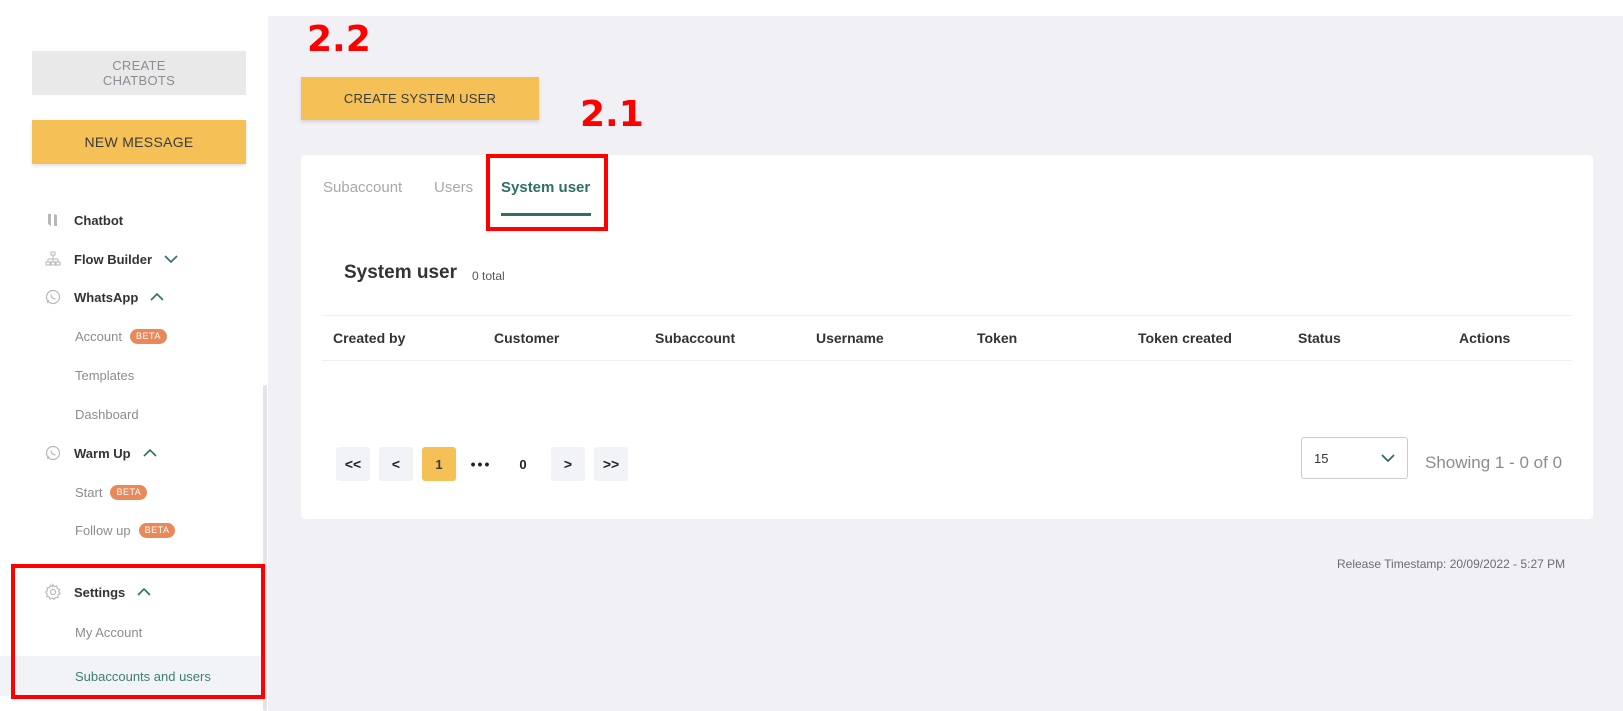  I want to click on showing-range: Showing 1 - 0 of 0, so click(1494, 462).